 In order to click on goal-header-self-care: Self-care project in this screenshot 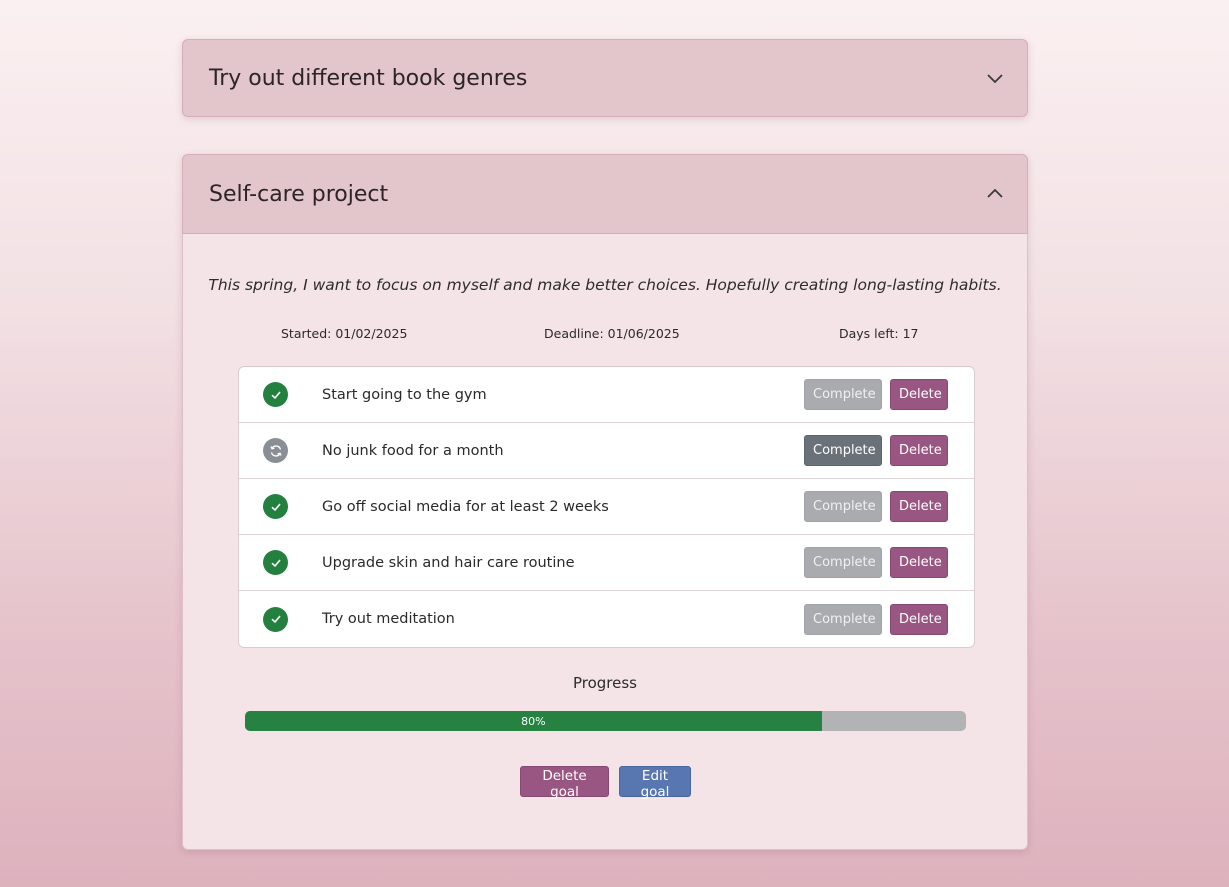, I will do `click(605, 194)`.